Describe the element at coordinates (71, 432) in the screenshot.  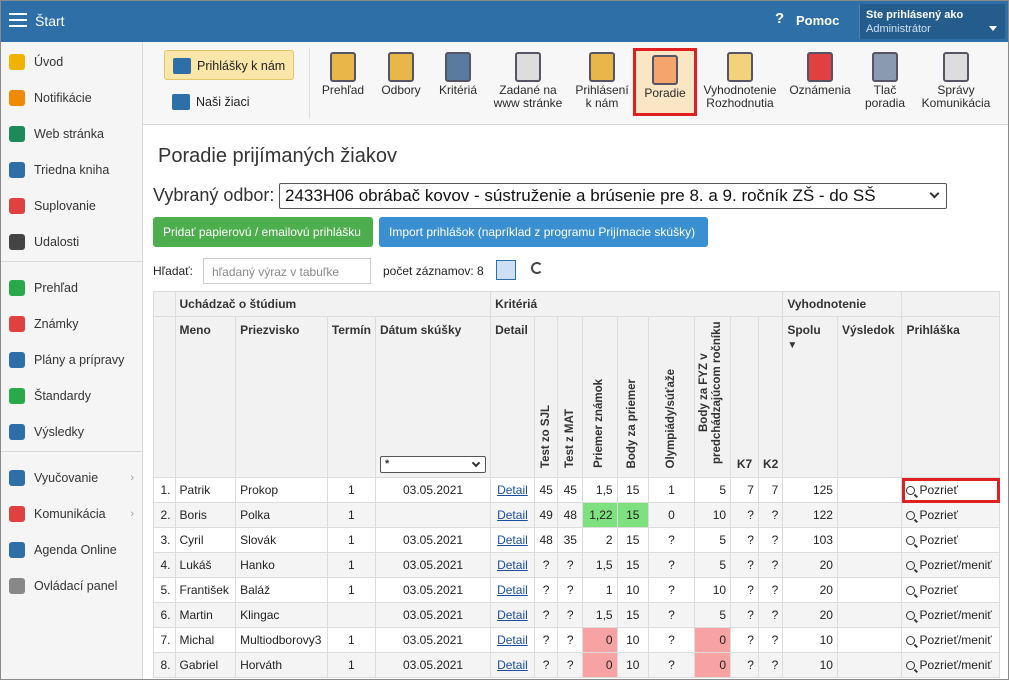
I see `sidebar-item-10: Výsledky` at that location.